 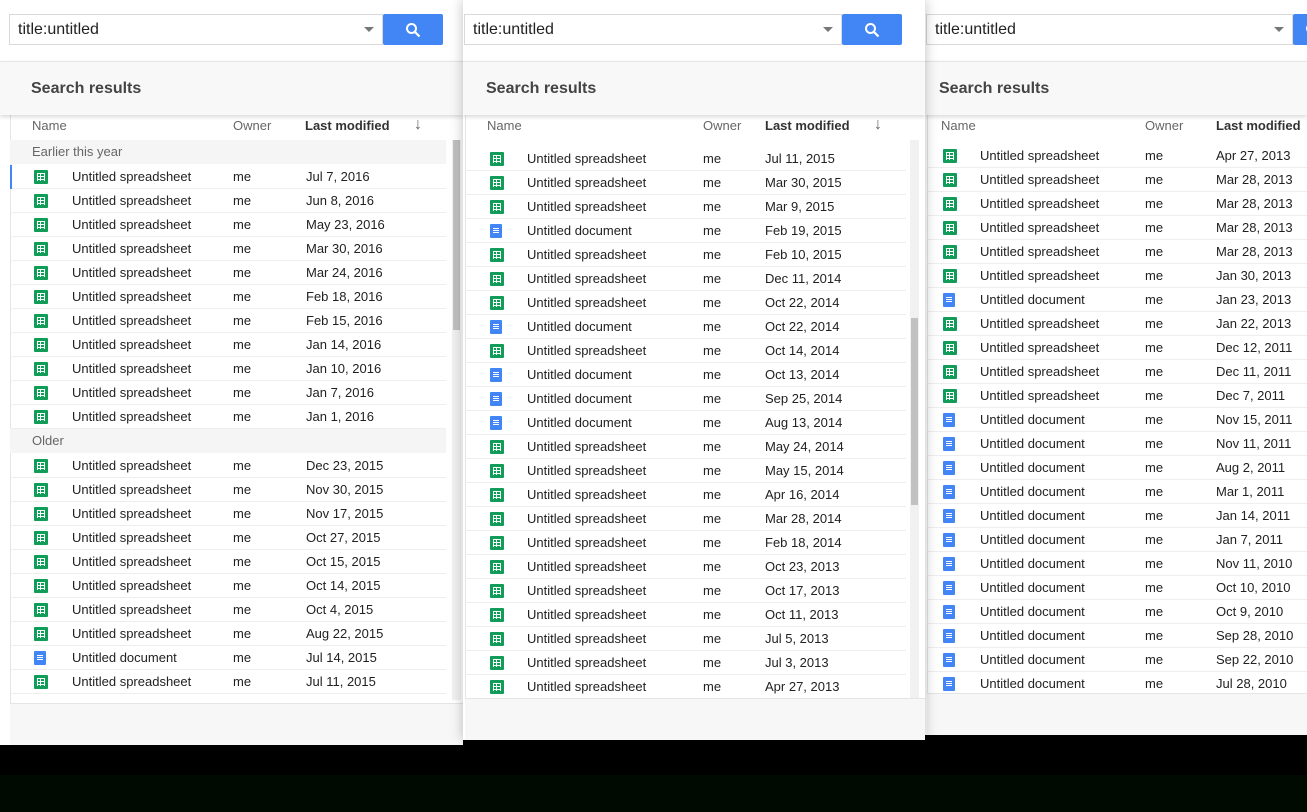 What do you see at coordinates (1117, 468) in the screenshot?
I see `file-row: Untitled document me Aug 2, 2011` at bounding box center [1117, 468].